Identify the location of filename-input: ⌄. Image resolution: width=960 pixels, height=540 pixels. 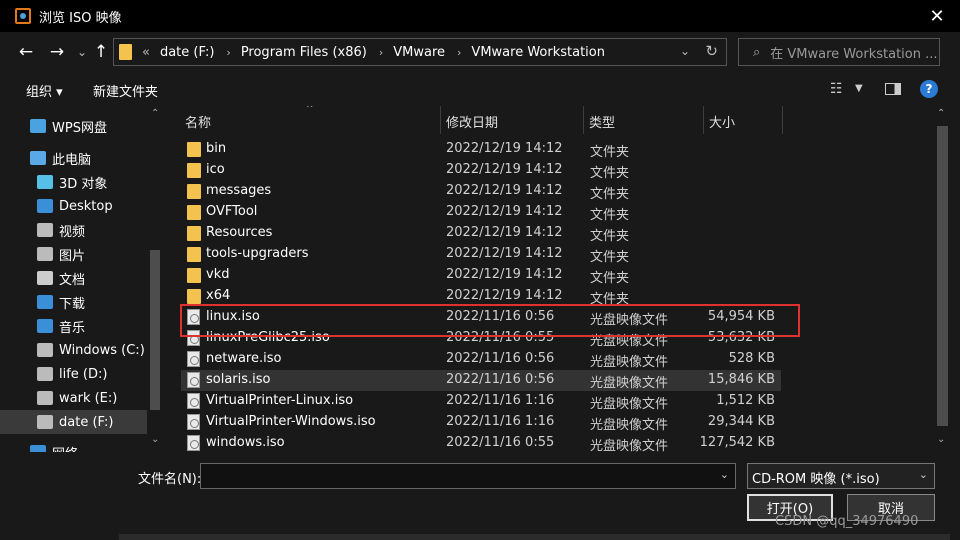
(468, 476).